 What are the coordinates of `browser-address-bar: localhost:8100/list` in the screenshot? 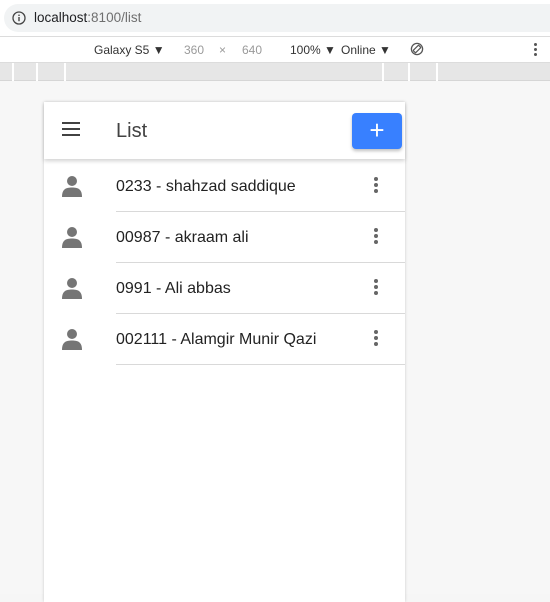 It's located at (275, 18).